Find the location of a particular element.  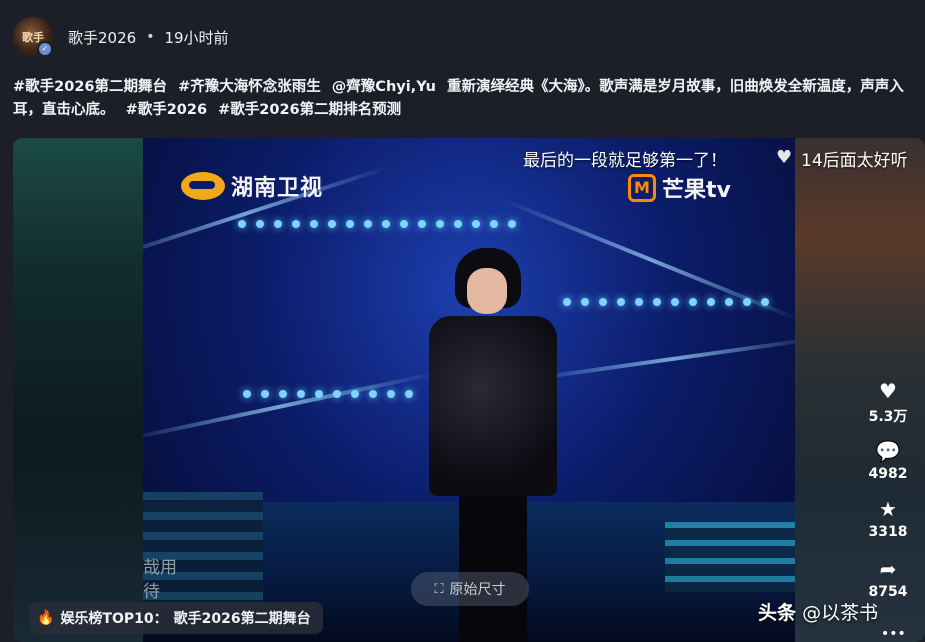

hashtag-link: #齐豫大海怀念张雨生 is located at coordinates (249, 87).